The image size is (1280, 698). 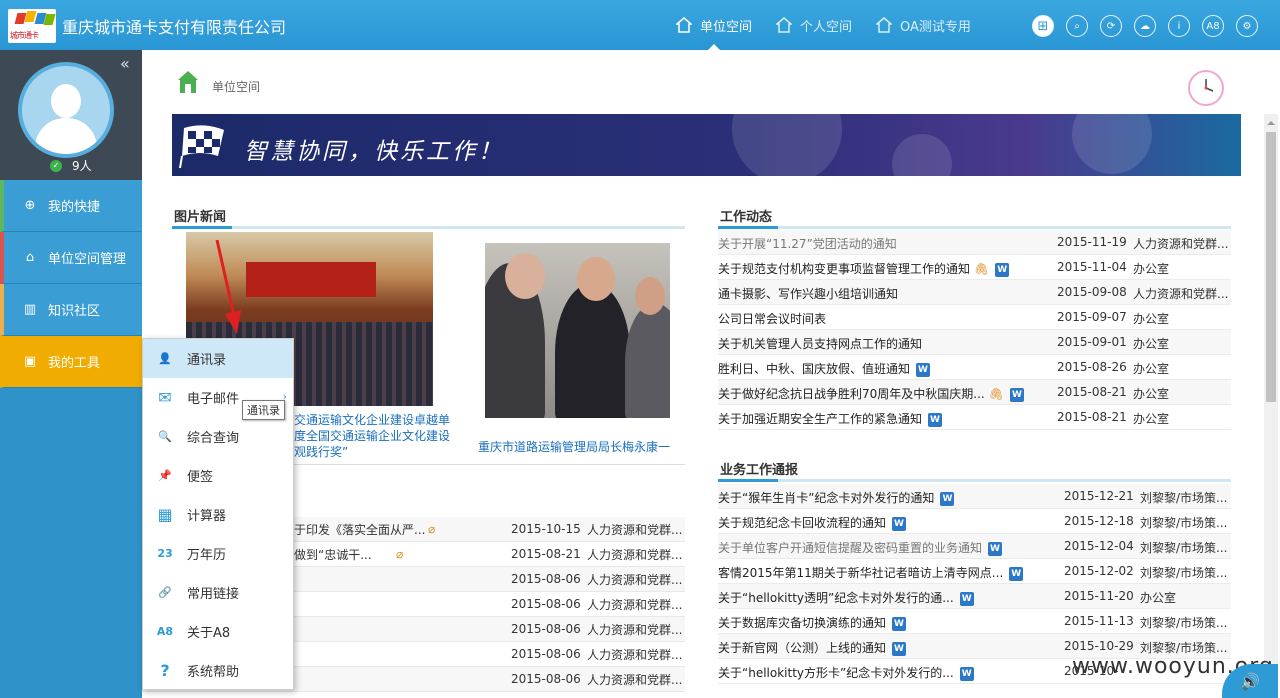 What do you see at coordinates (213, 399) in the screenshot?
I see `tools-menu-label: 电子邮件` at bounding box center [213, 399].